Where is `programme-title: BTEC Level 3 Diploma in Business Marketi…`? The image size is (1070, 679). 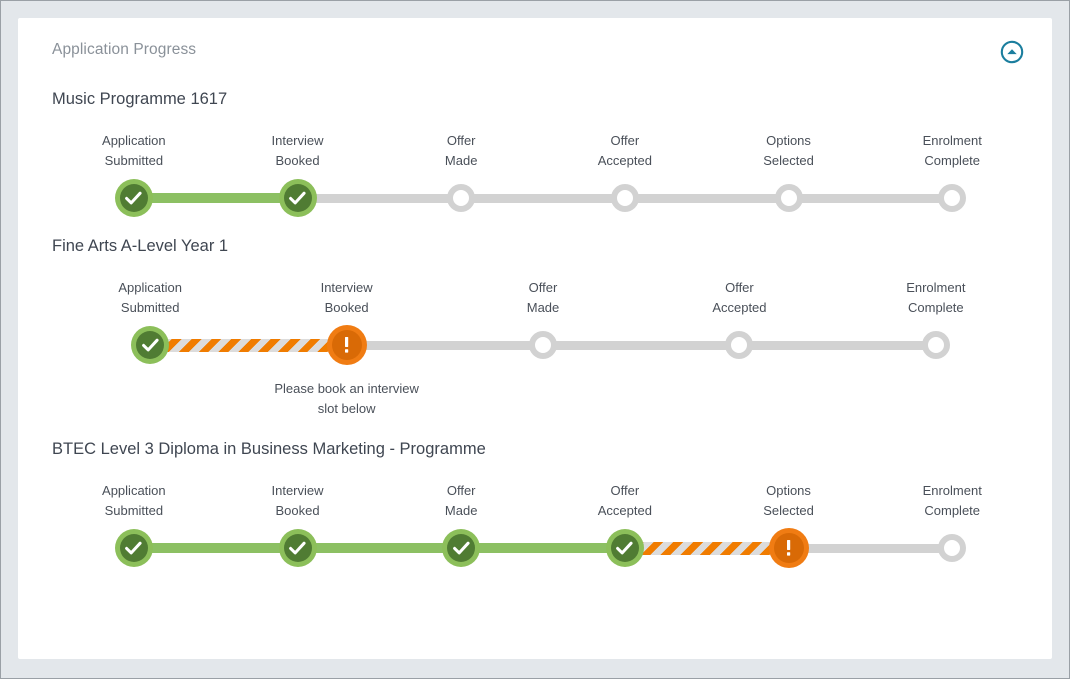 programme-title: BTEC Level 3 Diploma in Business Marketi… is located at coordinates (269, 449).